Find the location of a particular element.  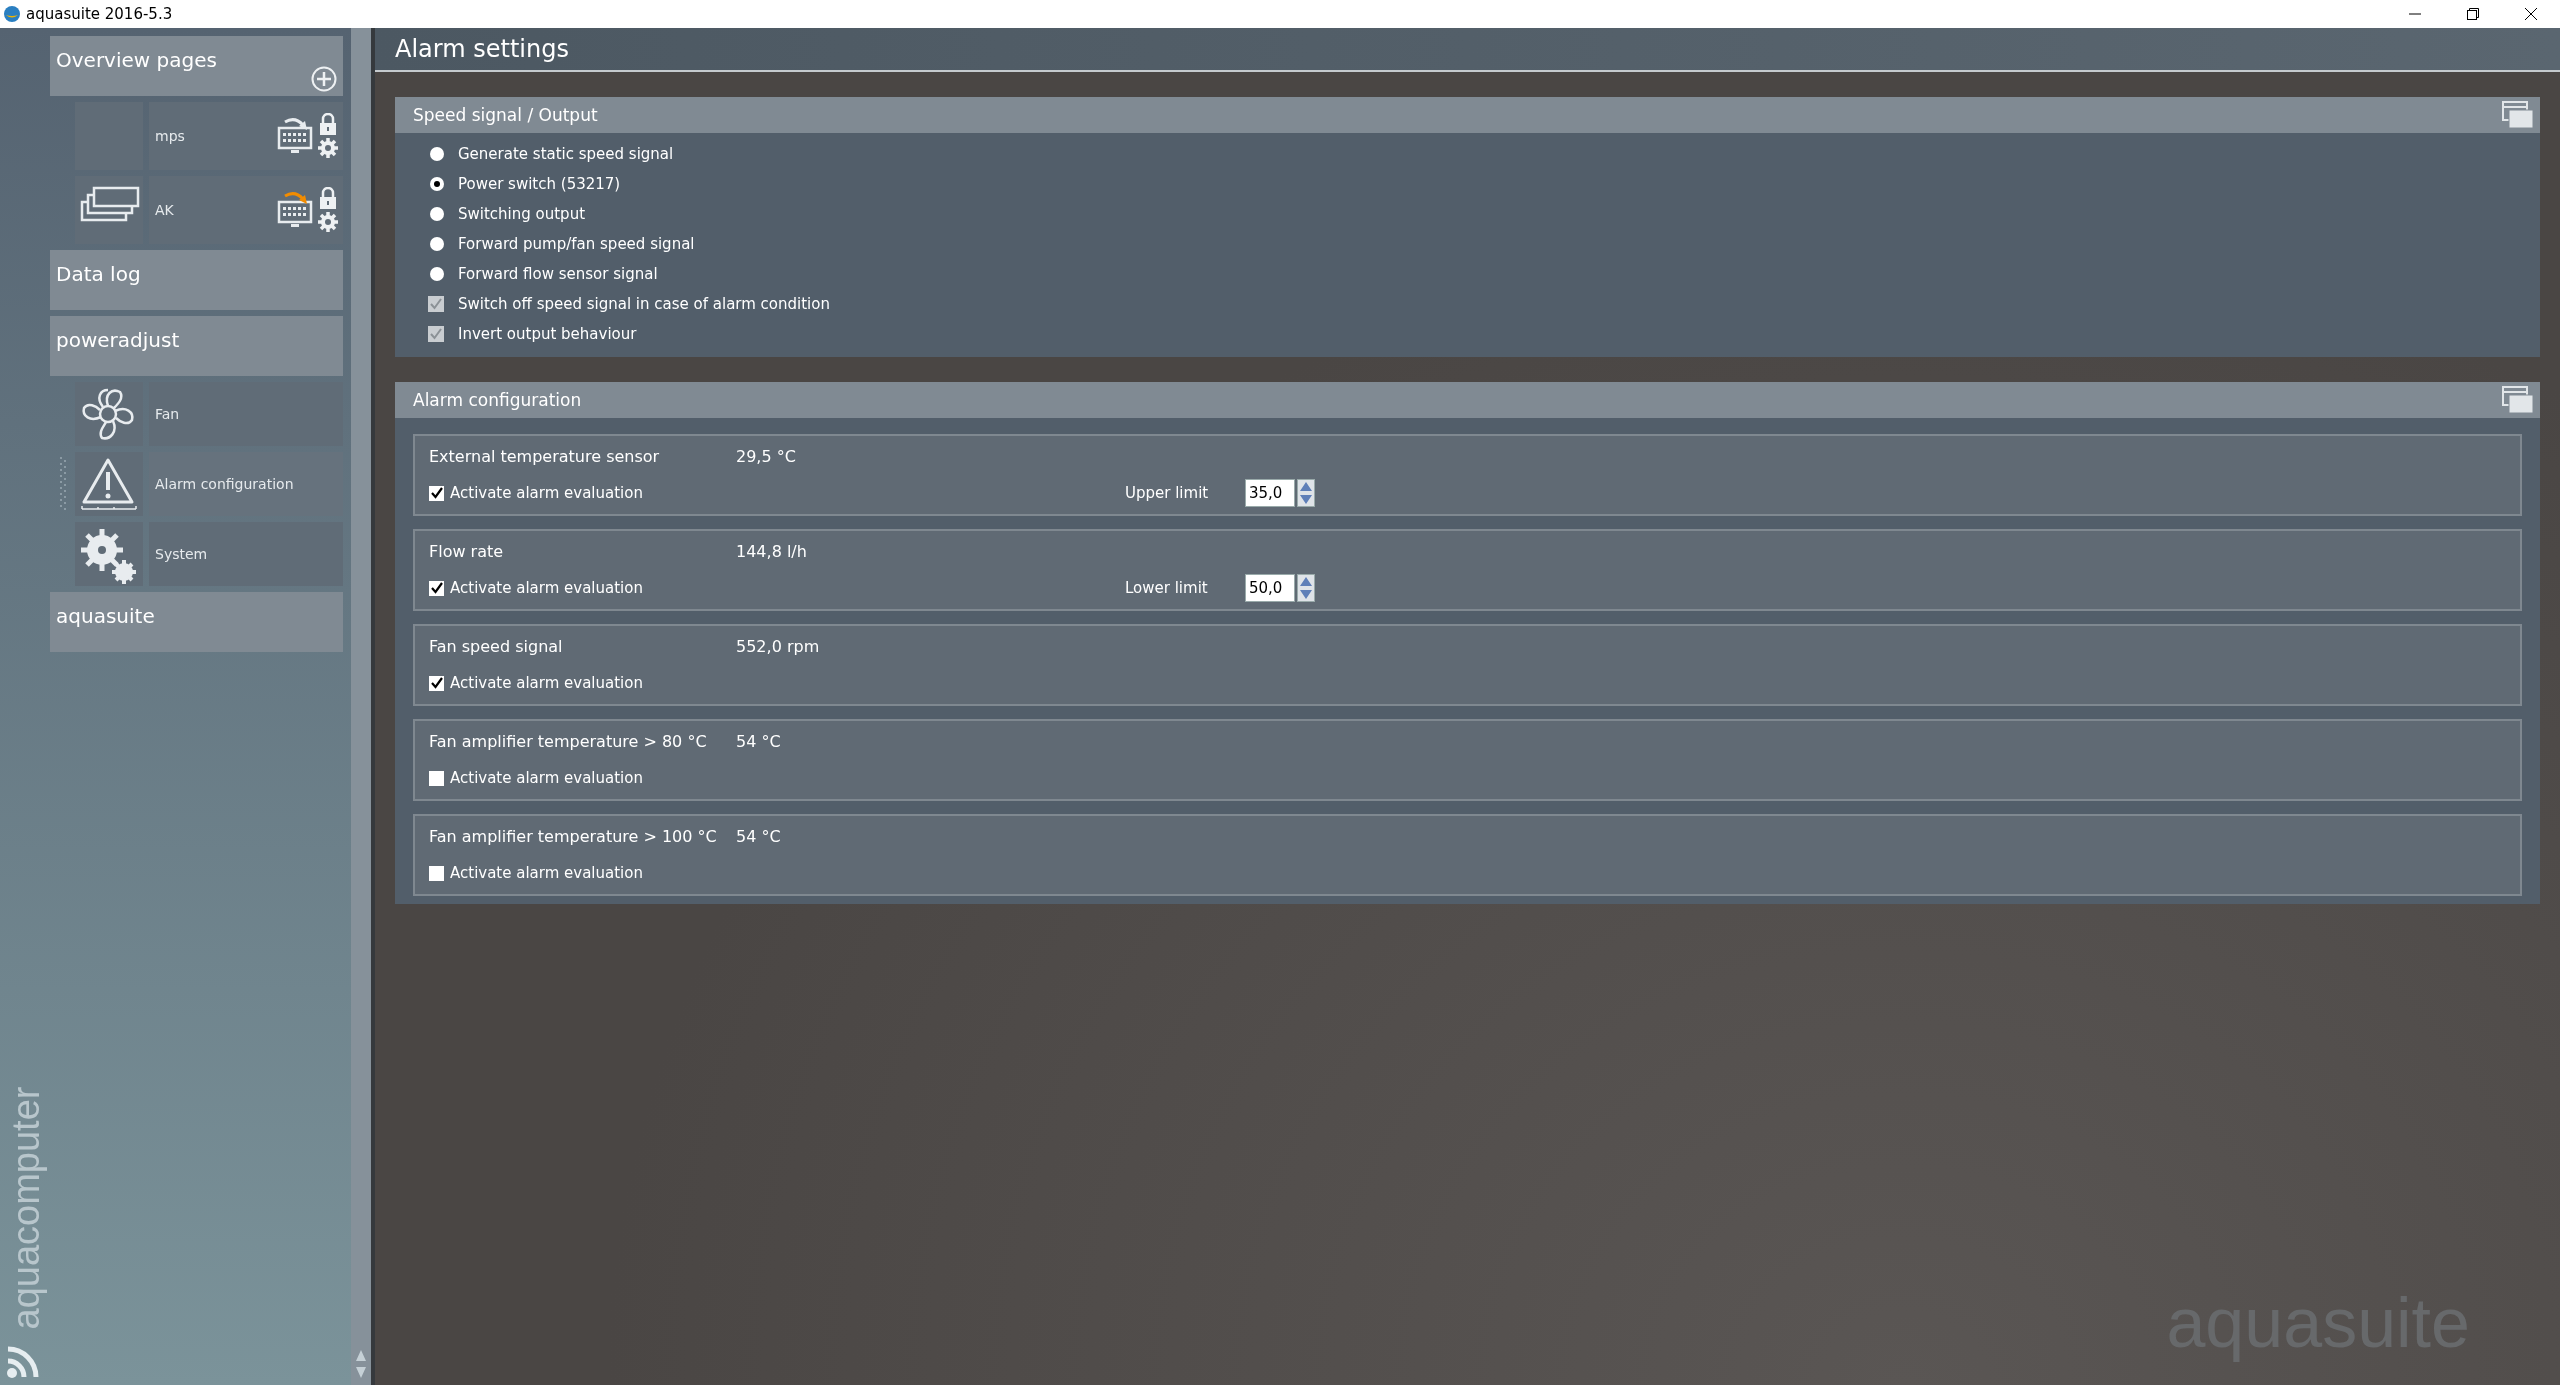

limit-input: 50,0 is located at coordinates (1270, 588).